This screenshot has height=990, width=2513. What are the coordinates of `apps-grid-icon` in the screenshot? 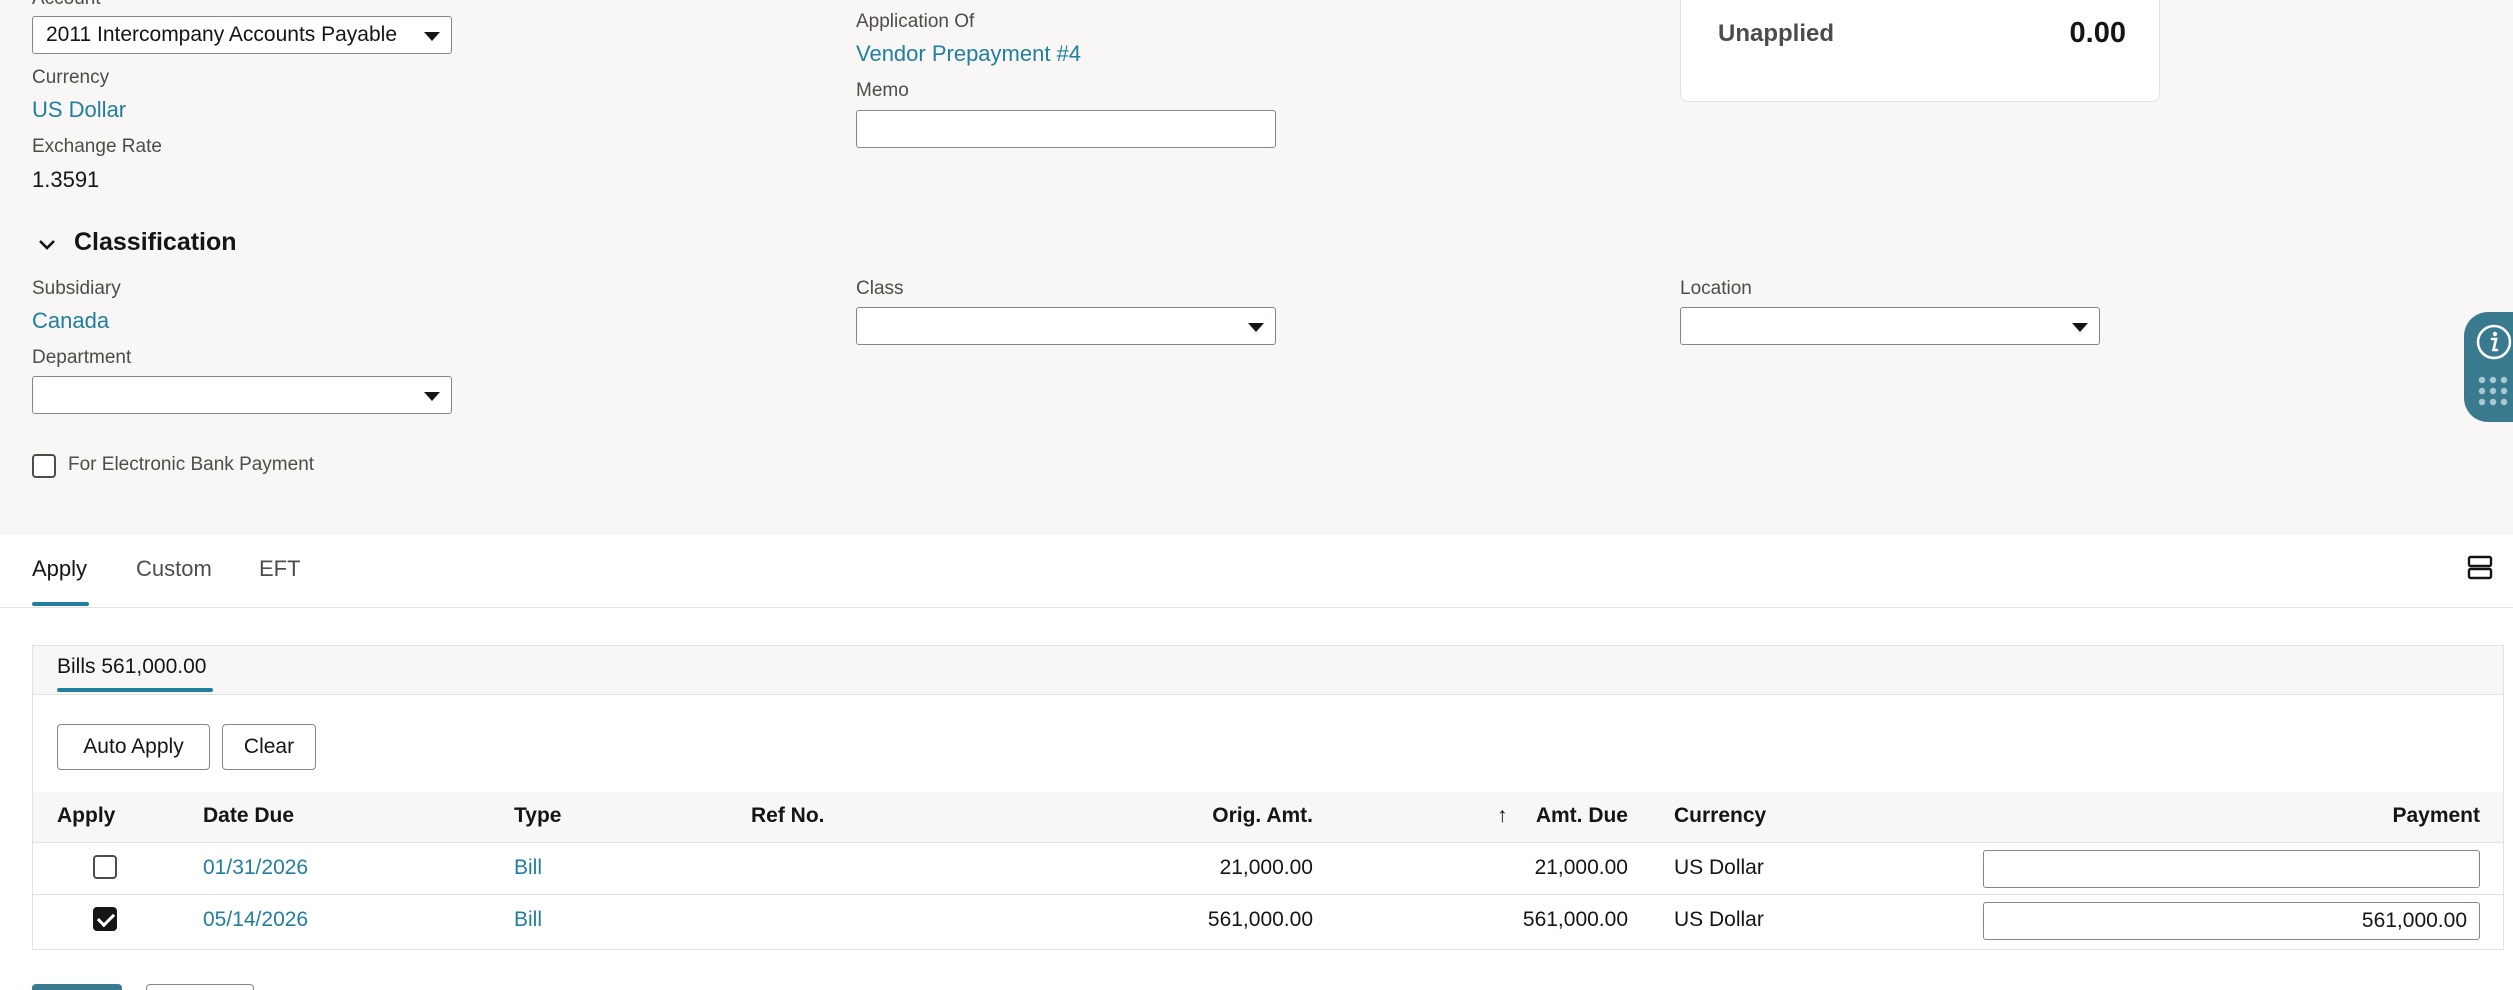 It's located at (2493, 392).